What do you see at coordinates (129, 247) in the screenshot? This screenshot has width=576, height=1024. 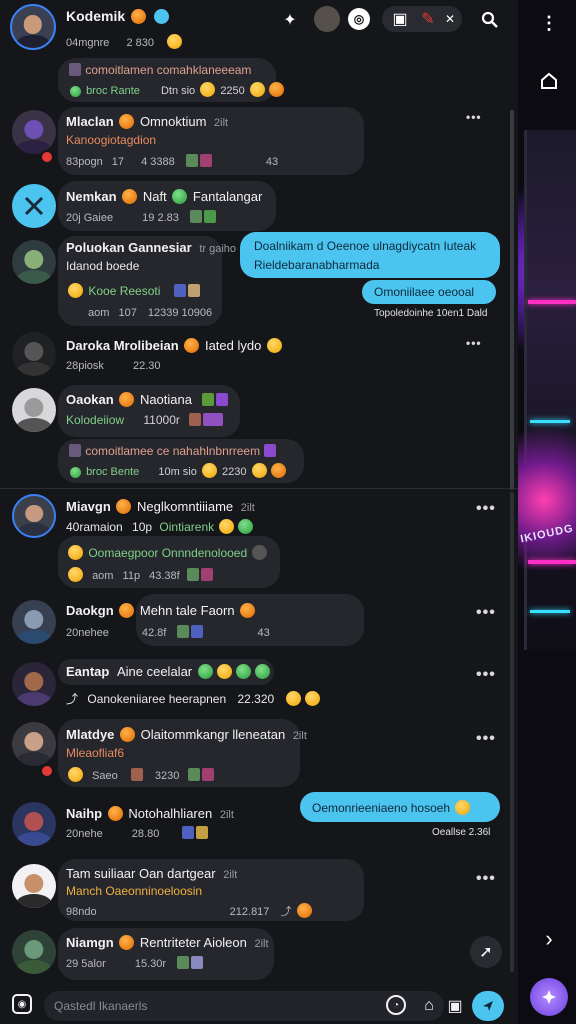 I see `contact-name: Poluokan Gannesiar` at bounding box center [129, 247].